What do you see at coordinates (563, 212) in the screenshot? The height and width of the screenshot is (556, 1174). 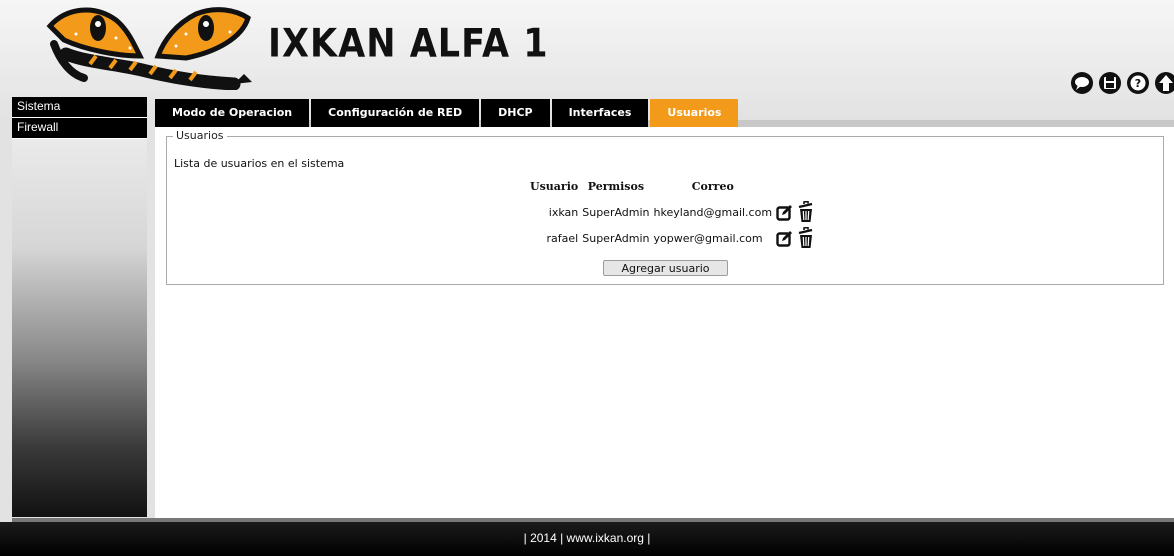 I see `user-name-cell: ixkan` at bounding box center [563, 212].